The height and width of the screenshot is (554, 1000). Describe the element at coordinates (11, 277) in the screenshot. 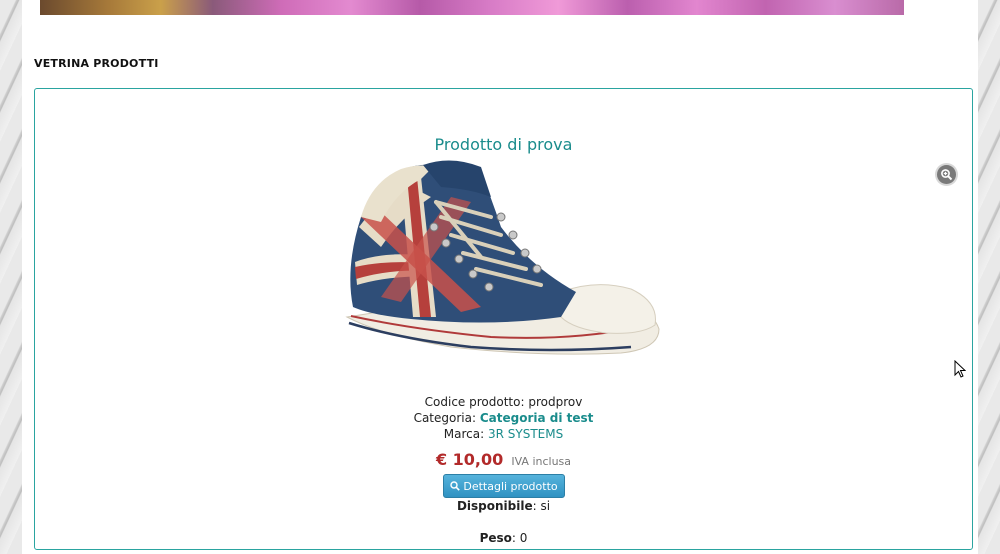

I see `background-left` at that location.